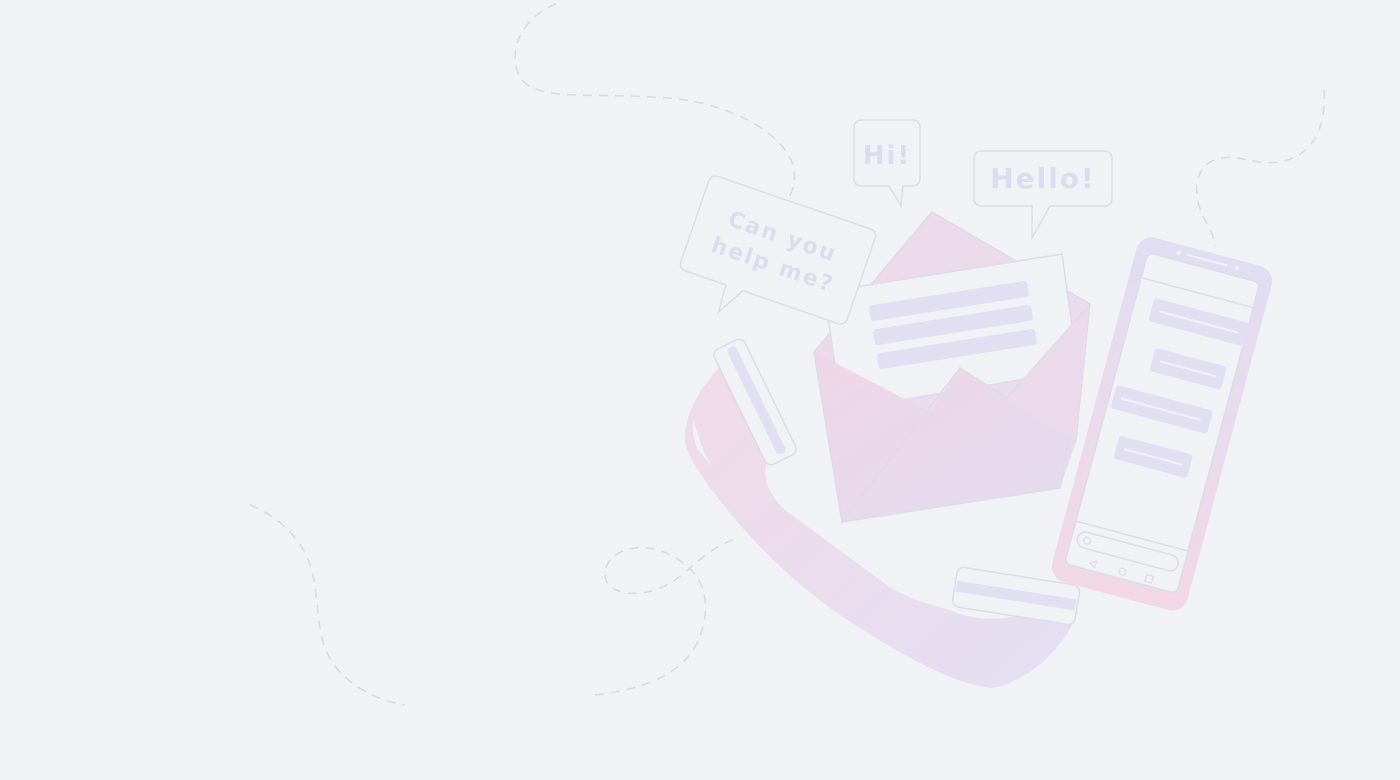 The width and height of the screenshot is (1400, 780). Describe the element at coordinates (1162, 424) in the screenshot. I see `smartphone-icon` at that location.